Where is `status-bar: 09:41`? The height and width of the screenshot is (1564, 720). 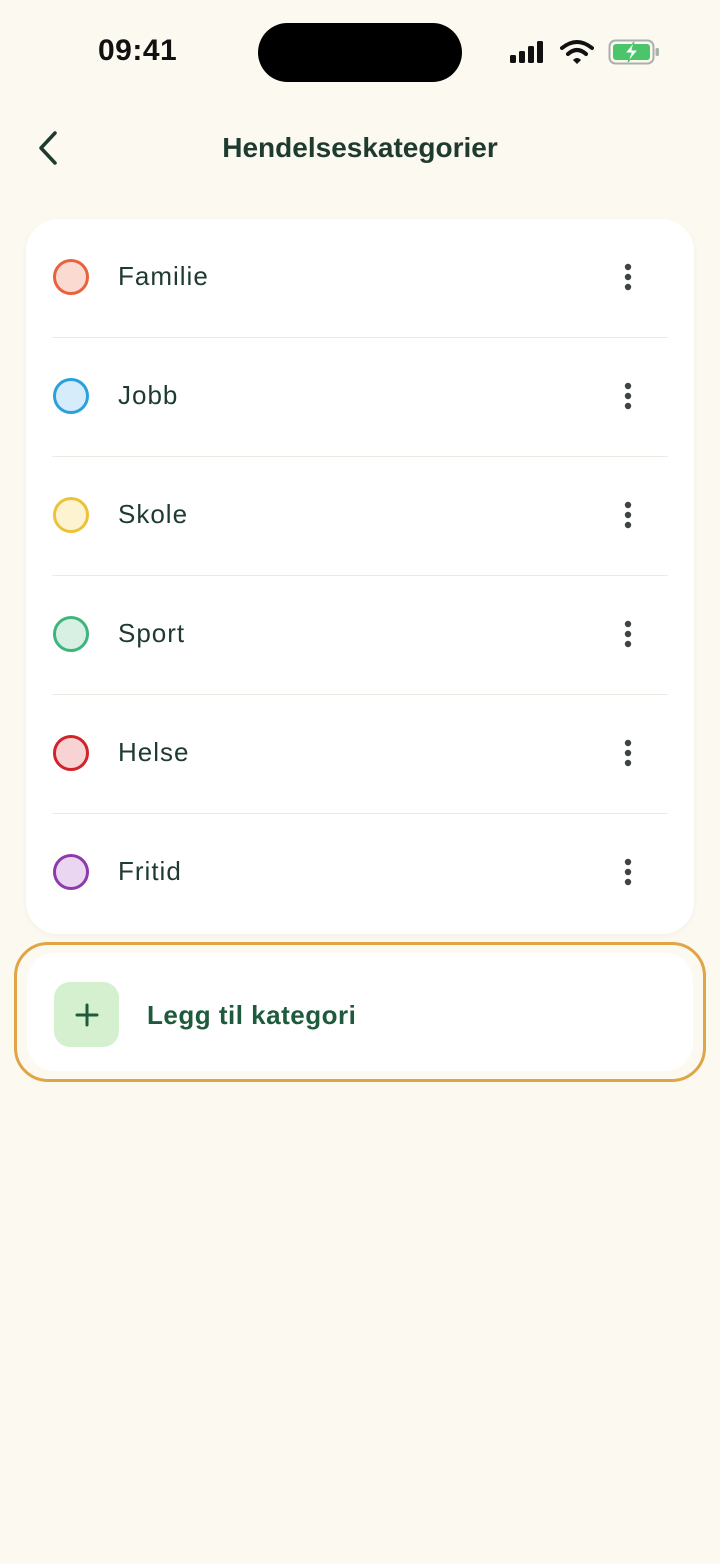
status-bar: 09:41 is located at coordinates (360, 52).